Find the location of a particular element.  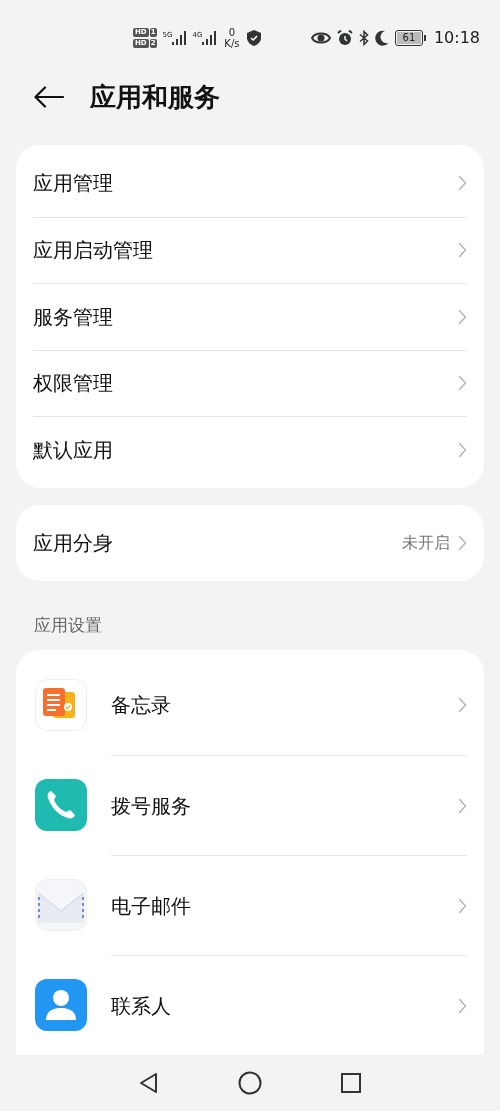

app-item: 拨号服务 is located at coordinates (251, 805).